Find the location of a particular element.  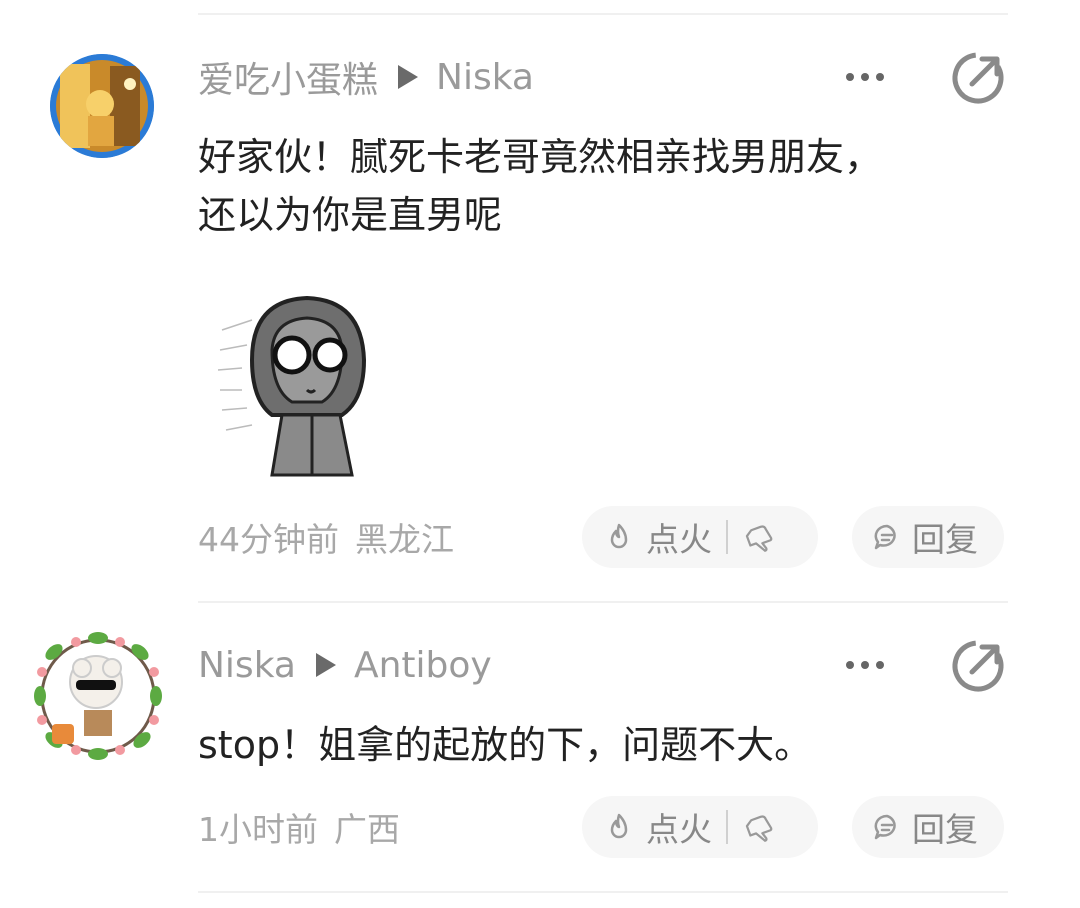

bottom-divider is located at coordinates (603, 892).